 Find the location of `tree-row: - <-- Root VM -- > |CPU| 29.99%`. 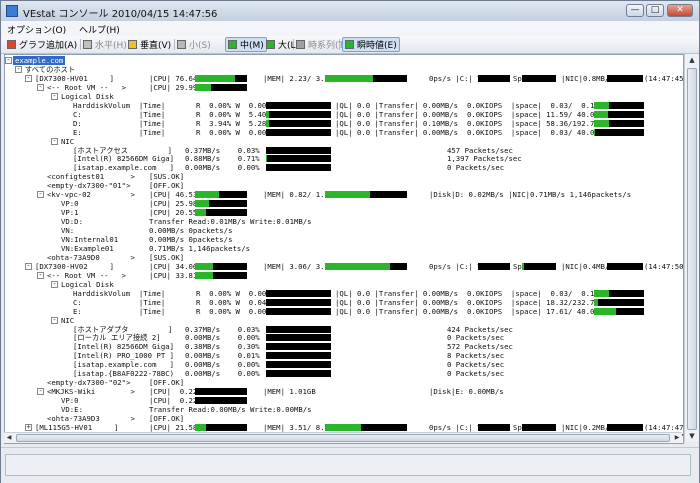

tree-row: - <-- Root VM -- > |CPU| 29.99% is located at coordinates (344, 87).